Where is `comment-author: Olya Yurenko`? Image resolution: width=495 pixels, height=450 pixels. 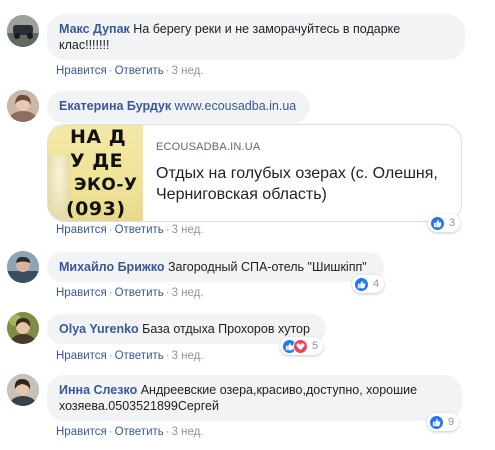 comment-author: Olya Yurenko is located at coordinates (99, 329).